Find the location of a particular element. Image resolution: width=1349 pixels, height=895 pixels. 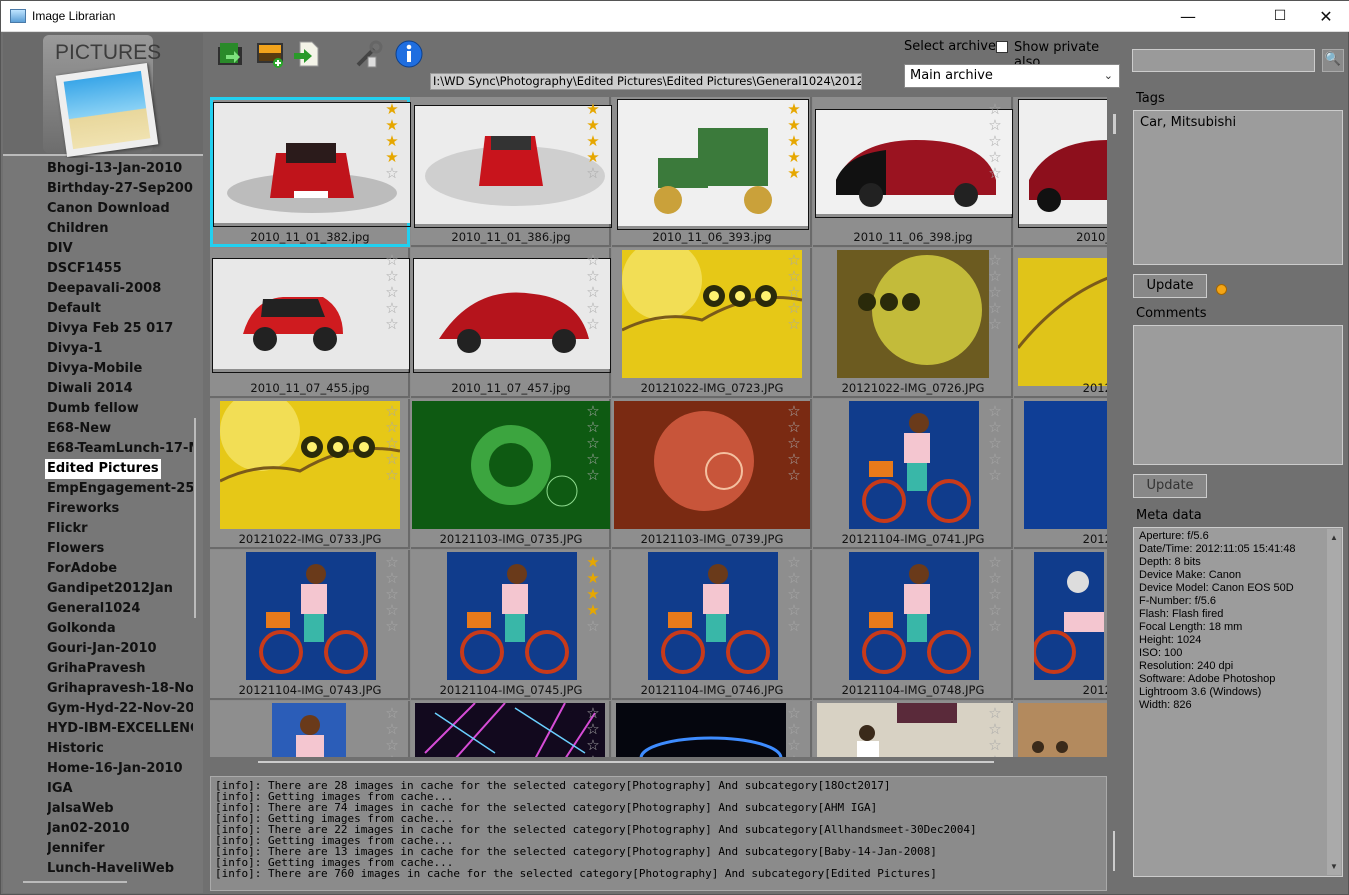

thumbnail-20121022-IMG_0723.JPG: ☆ ☆ ☆ ☆ ☆ 20121022-IMG_0723.JPG is located at coordinates (712, 319).